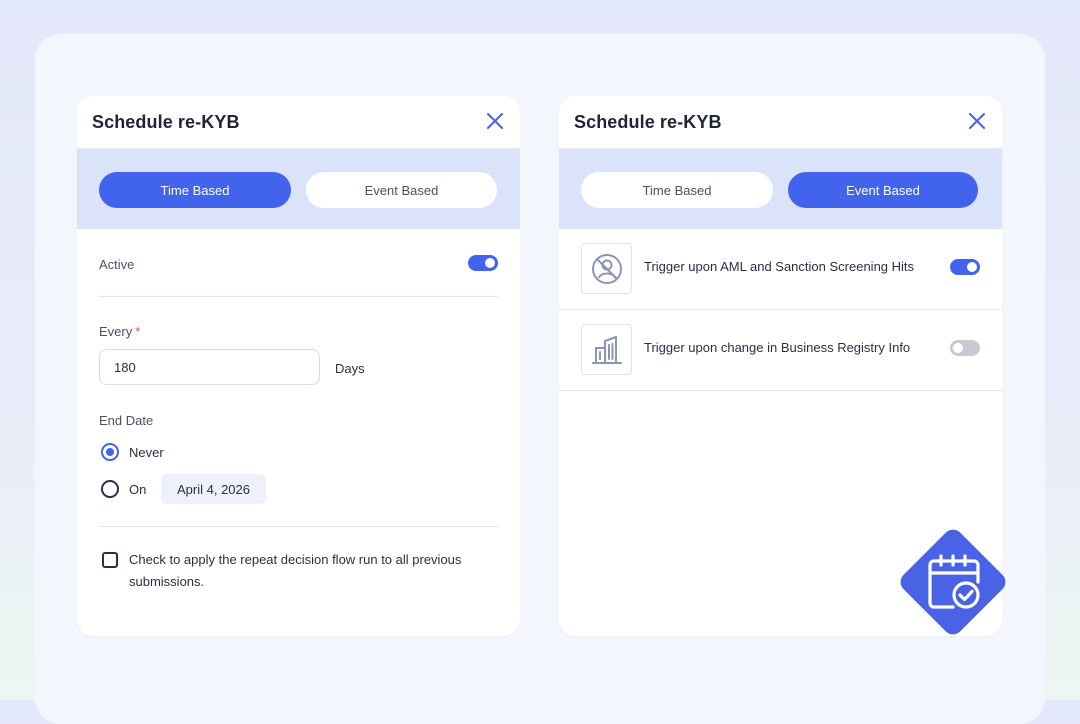  Describe the element at coordinates (209, 367) in the screenshot. I see `every-input: 180` at that location.